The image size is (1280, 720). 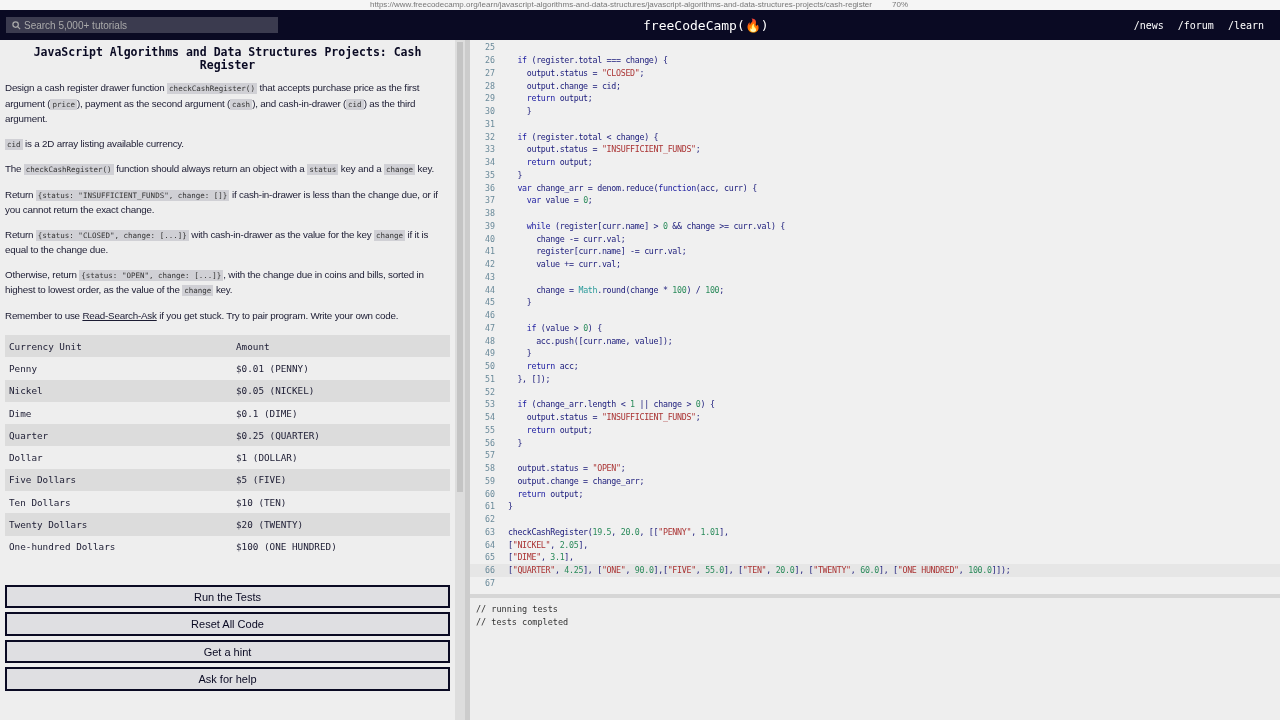 I want to click on line-number: 53, so click(x=490, y=404).